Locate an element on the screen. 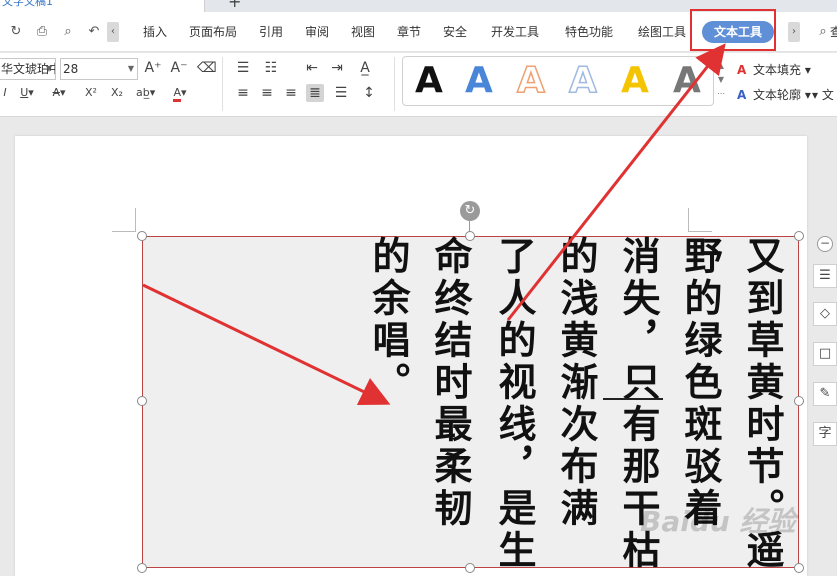  font-color-icon: A▾ is located at coordinates (180, 93).